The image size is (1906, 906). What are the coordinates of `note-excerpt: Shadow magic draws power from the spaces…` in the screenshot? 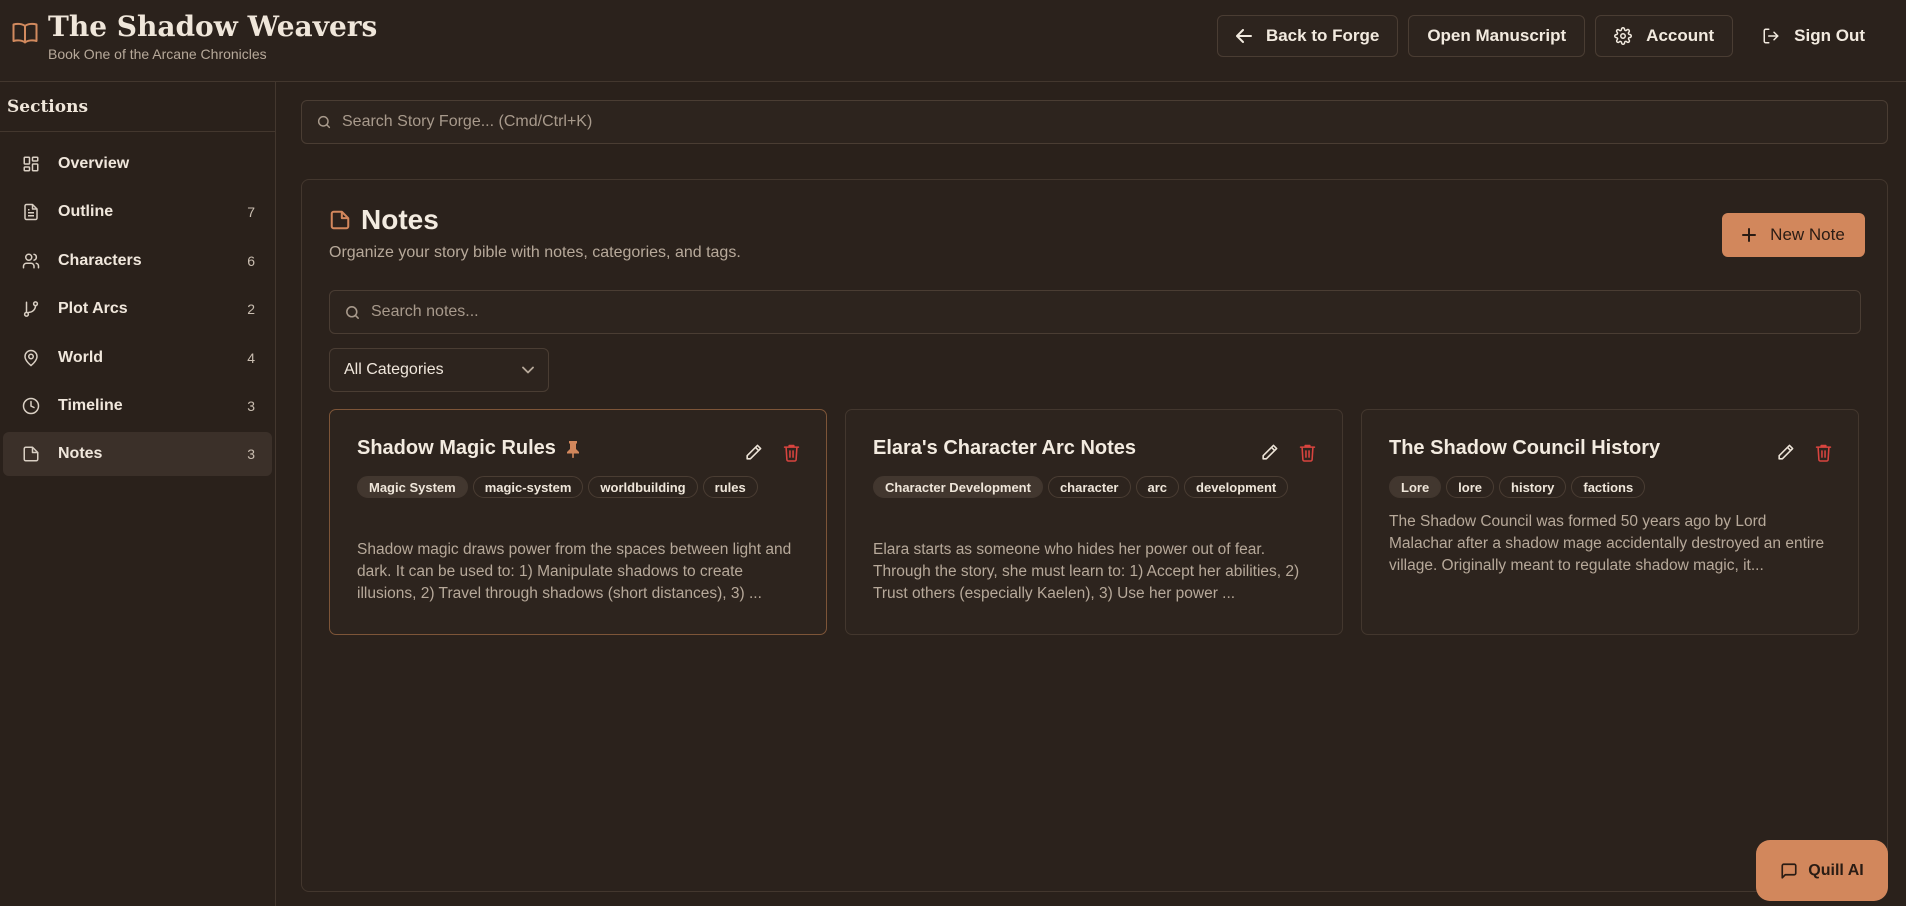 It's located at (574, 571).